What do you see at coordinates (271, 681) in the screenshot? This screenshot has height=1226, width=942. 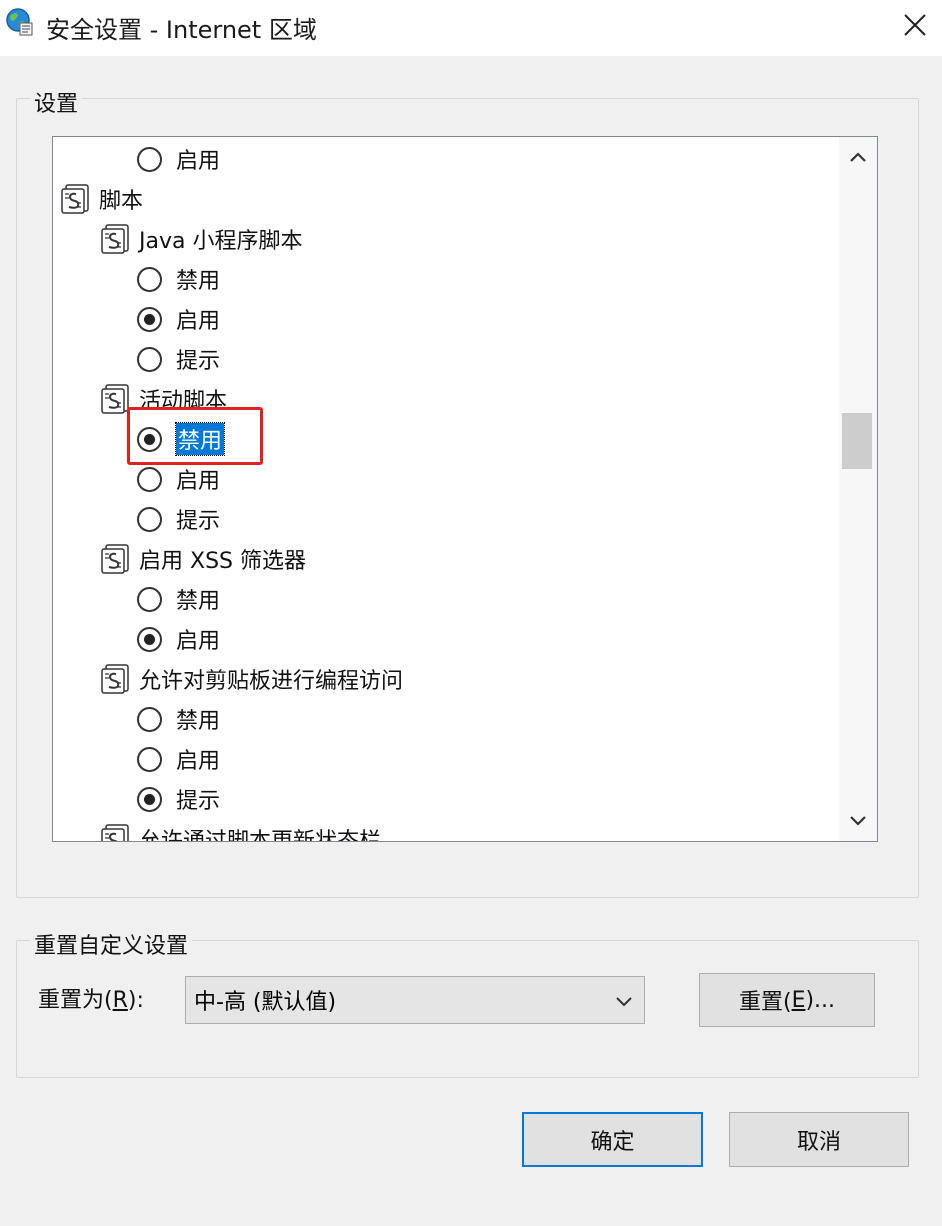 I see `category-label: 允许对剪贴板进行编程访问` at bounding box center [271, 681].